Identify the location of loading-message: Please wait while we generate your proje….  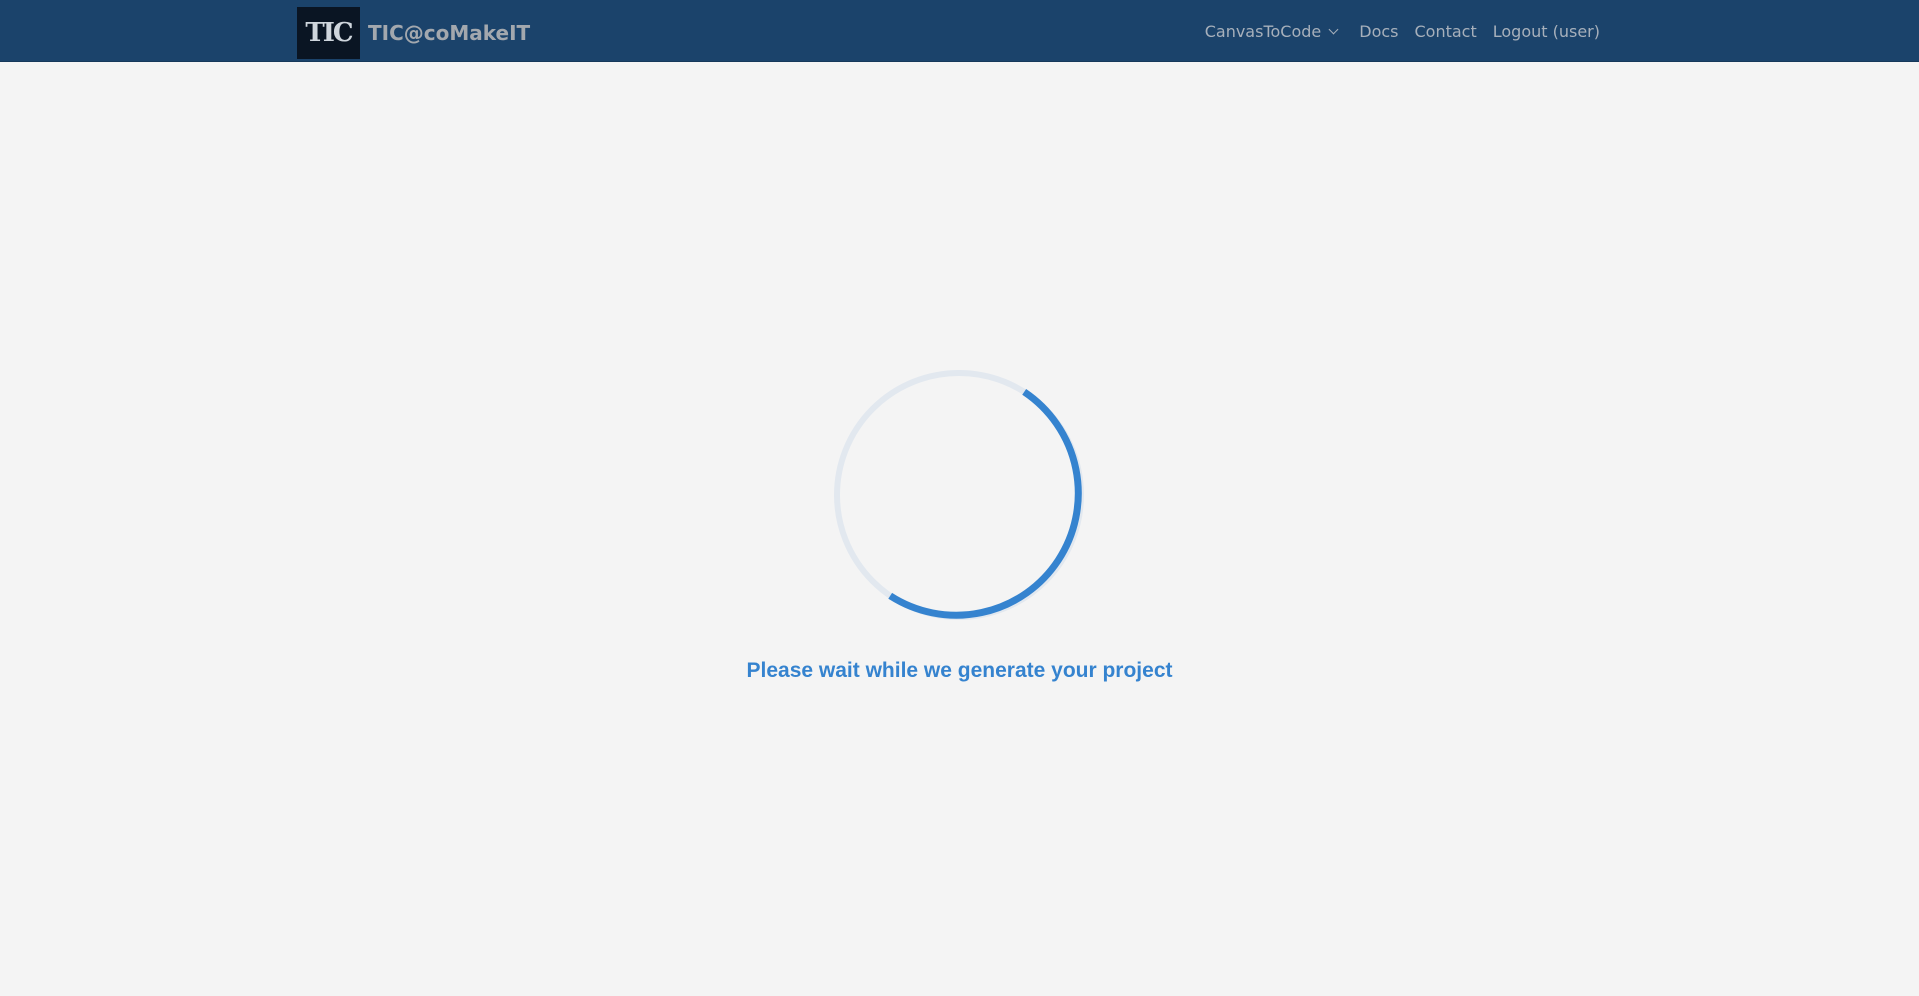
(959, 670).